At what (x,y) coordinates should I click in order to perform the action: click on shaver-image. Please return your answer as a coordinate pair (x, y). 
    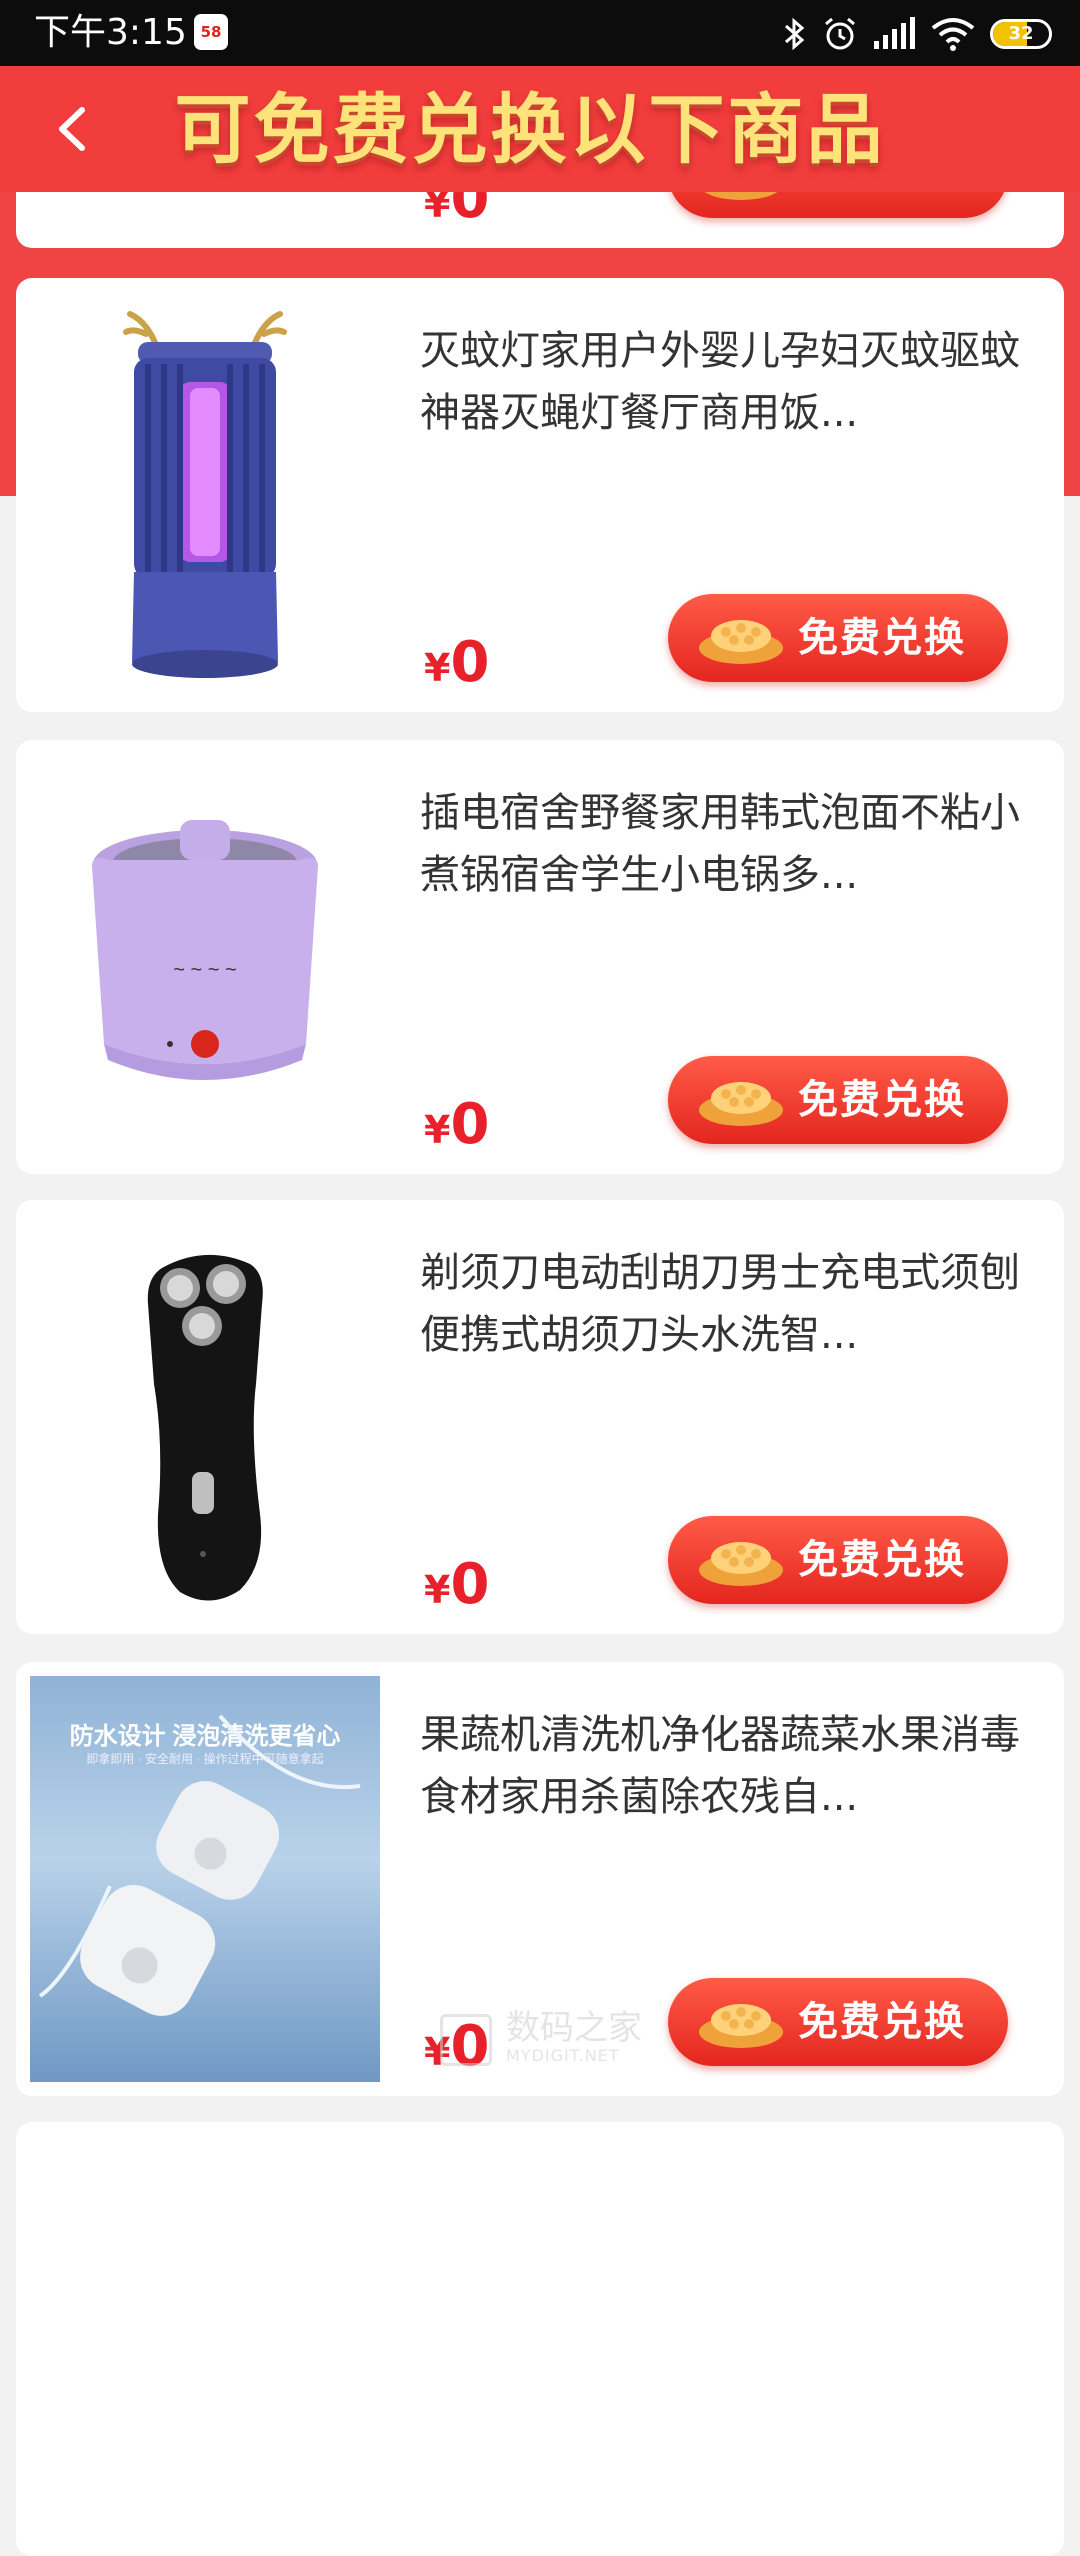
    Looking at the image, I should click on (205, 1417).